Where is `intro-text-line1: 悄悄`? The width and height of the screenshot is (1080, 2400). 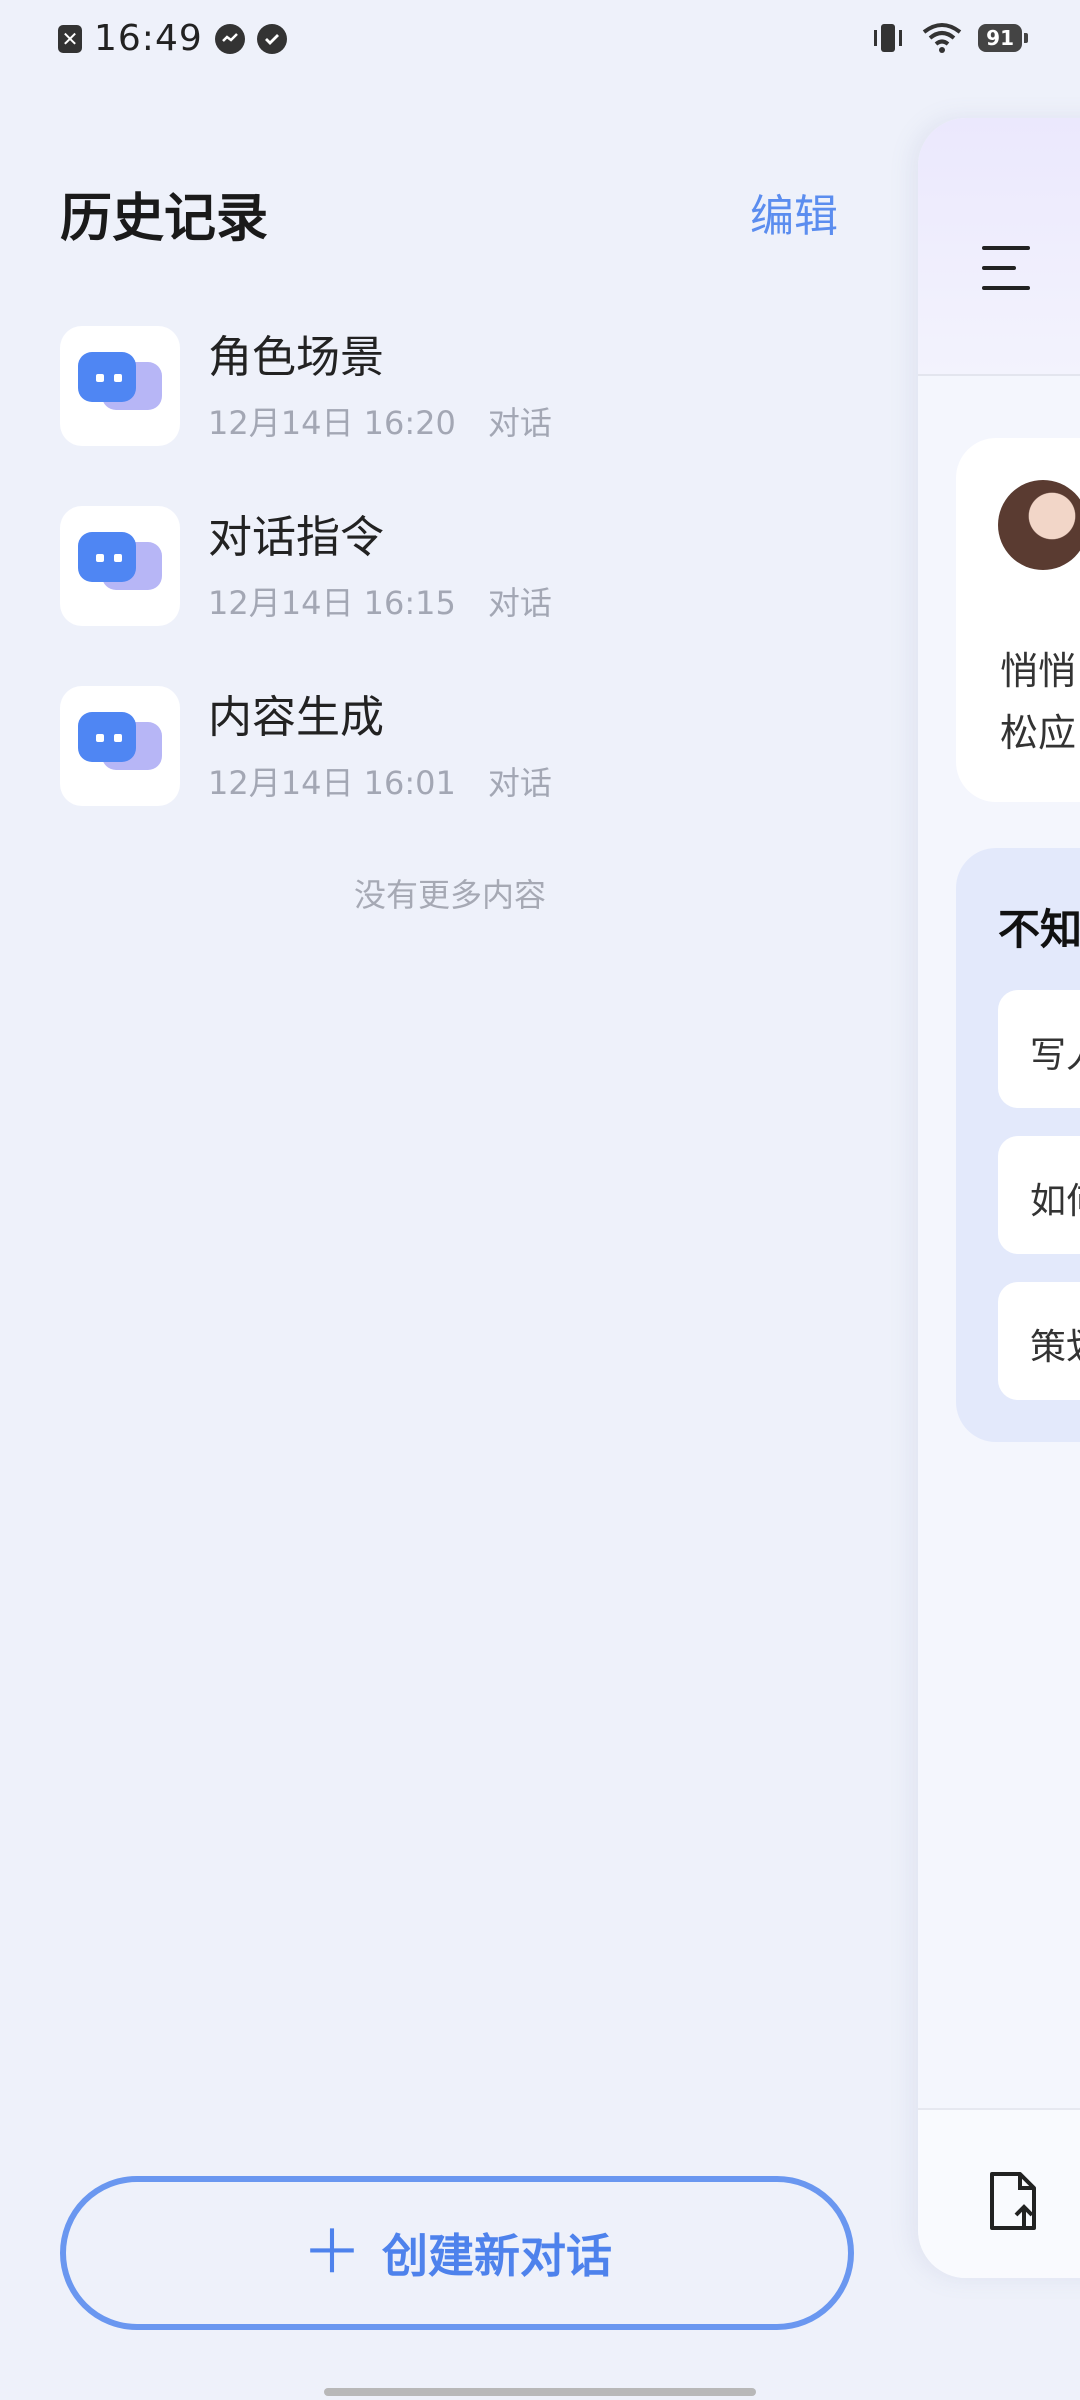
intro-text-line1: 悄悄 is located at coordinates (1038, 671).